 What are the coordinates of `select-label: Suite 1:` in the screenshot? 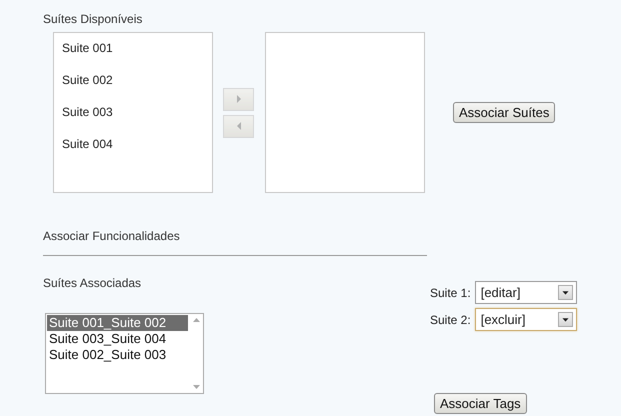 It's located at (450, 293).